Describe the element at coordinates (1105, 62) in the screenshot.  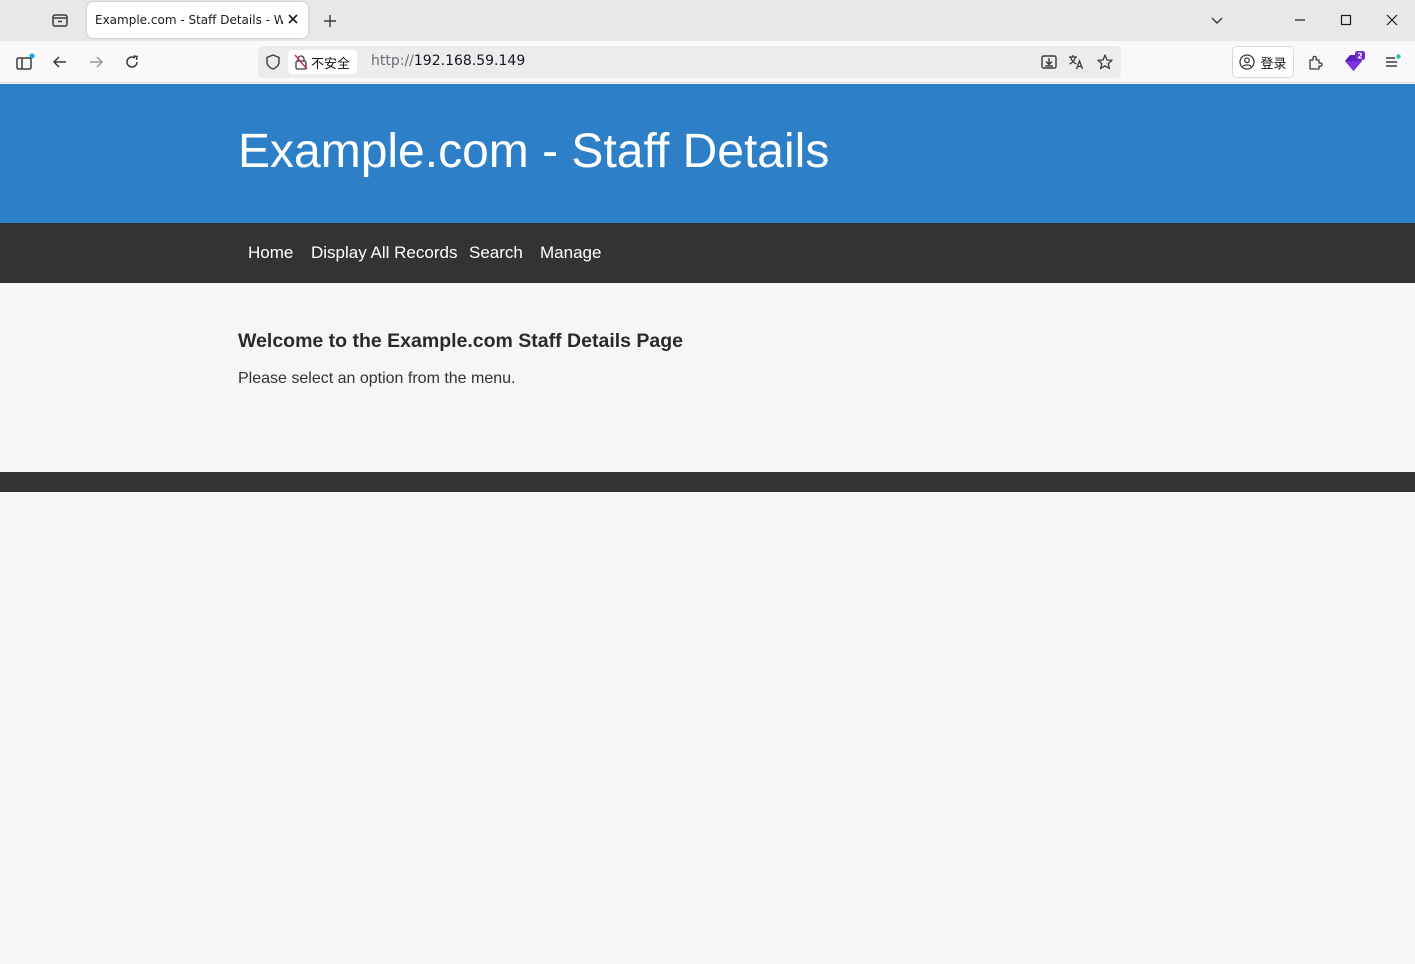
I see `bookmark-star-icon` at that location.